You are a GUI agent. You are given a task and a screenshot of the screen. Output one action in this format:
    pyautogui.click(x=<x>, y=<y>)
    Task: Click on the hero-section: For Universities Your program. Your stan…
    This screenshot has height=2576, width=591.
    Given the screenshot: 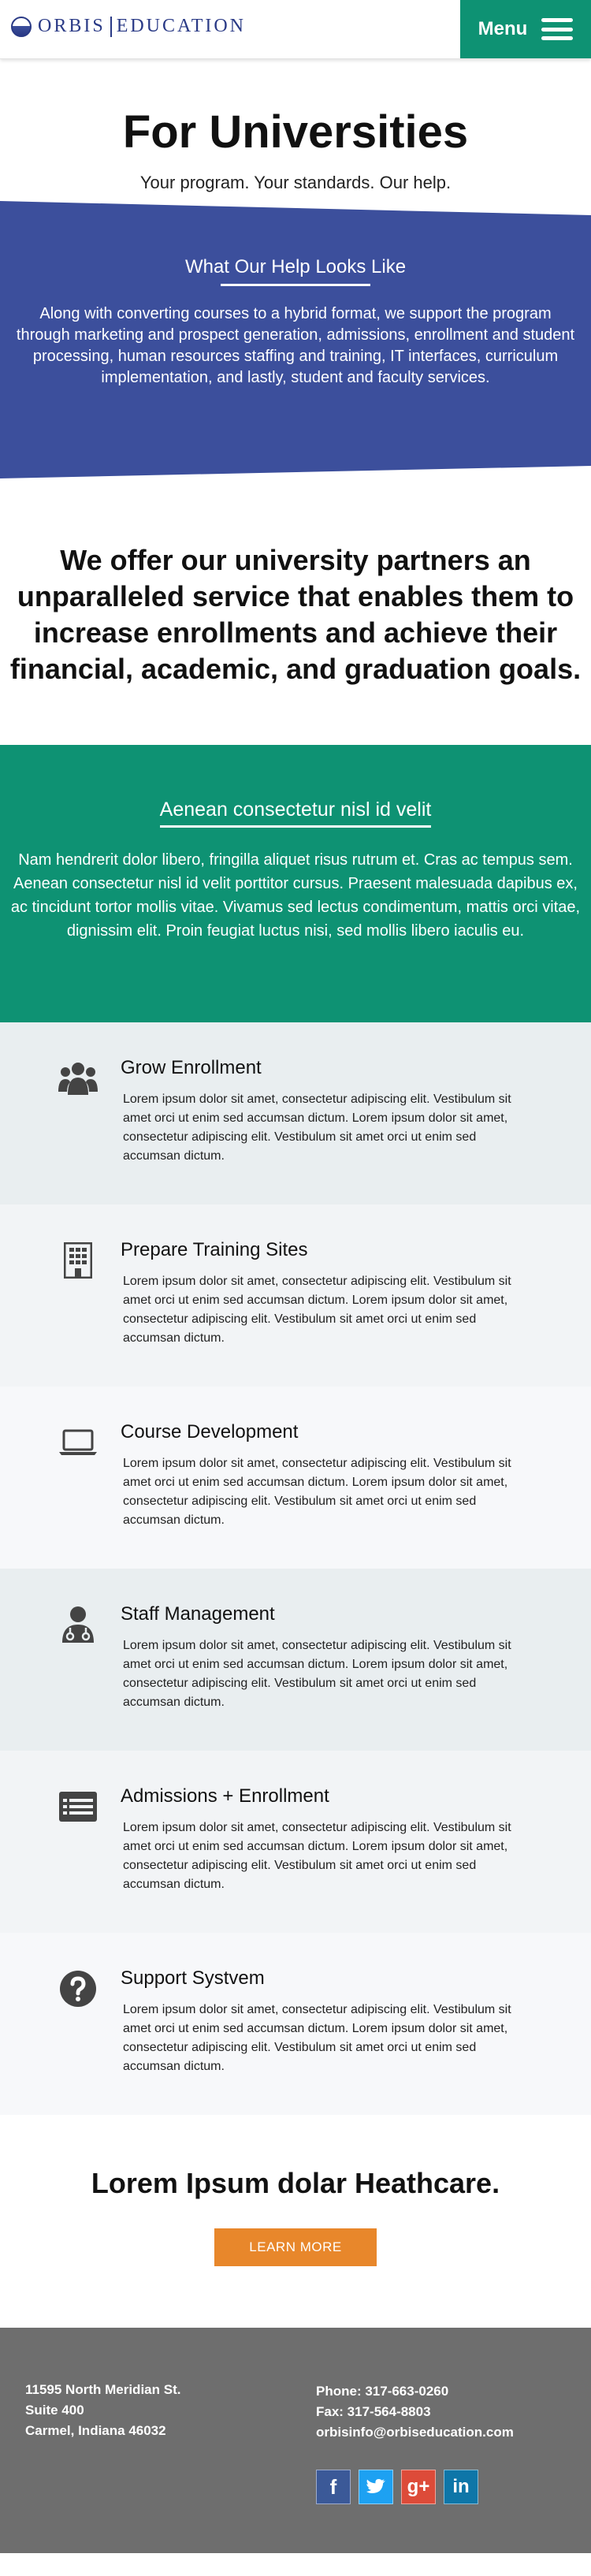 What is the action you would take?
    pyautogui.click(x=295, y=130)
    